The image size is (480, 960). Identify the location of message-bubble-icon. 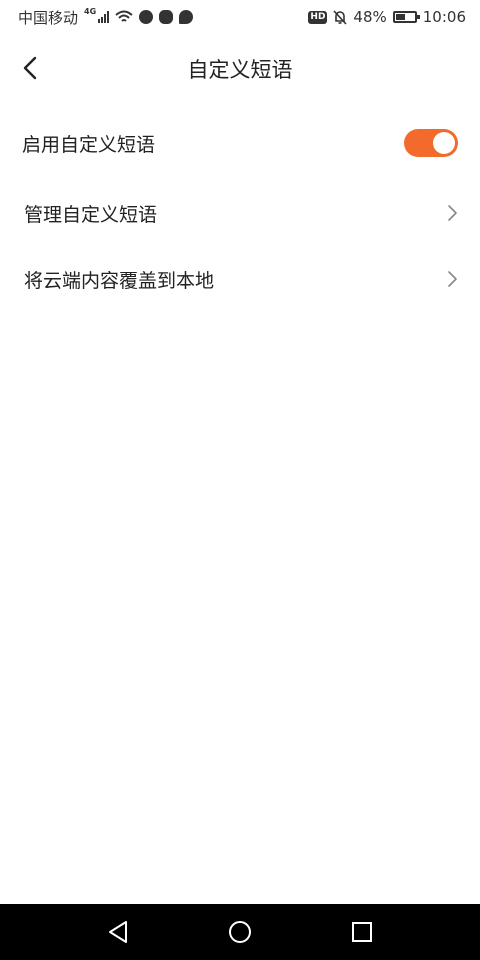
(186, 17).